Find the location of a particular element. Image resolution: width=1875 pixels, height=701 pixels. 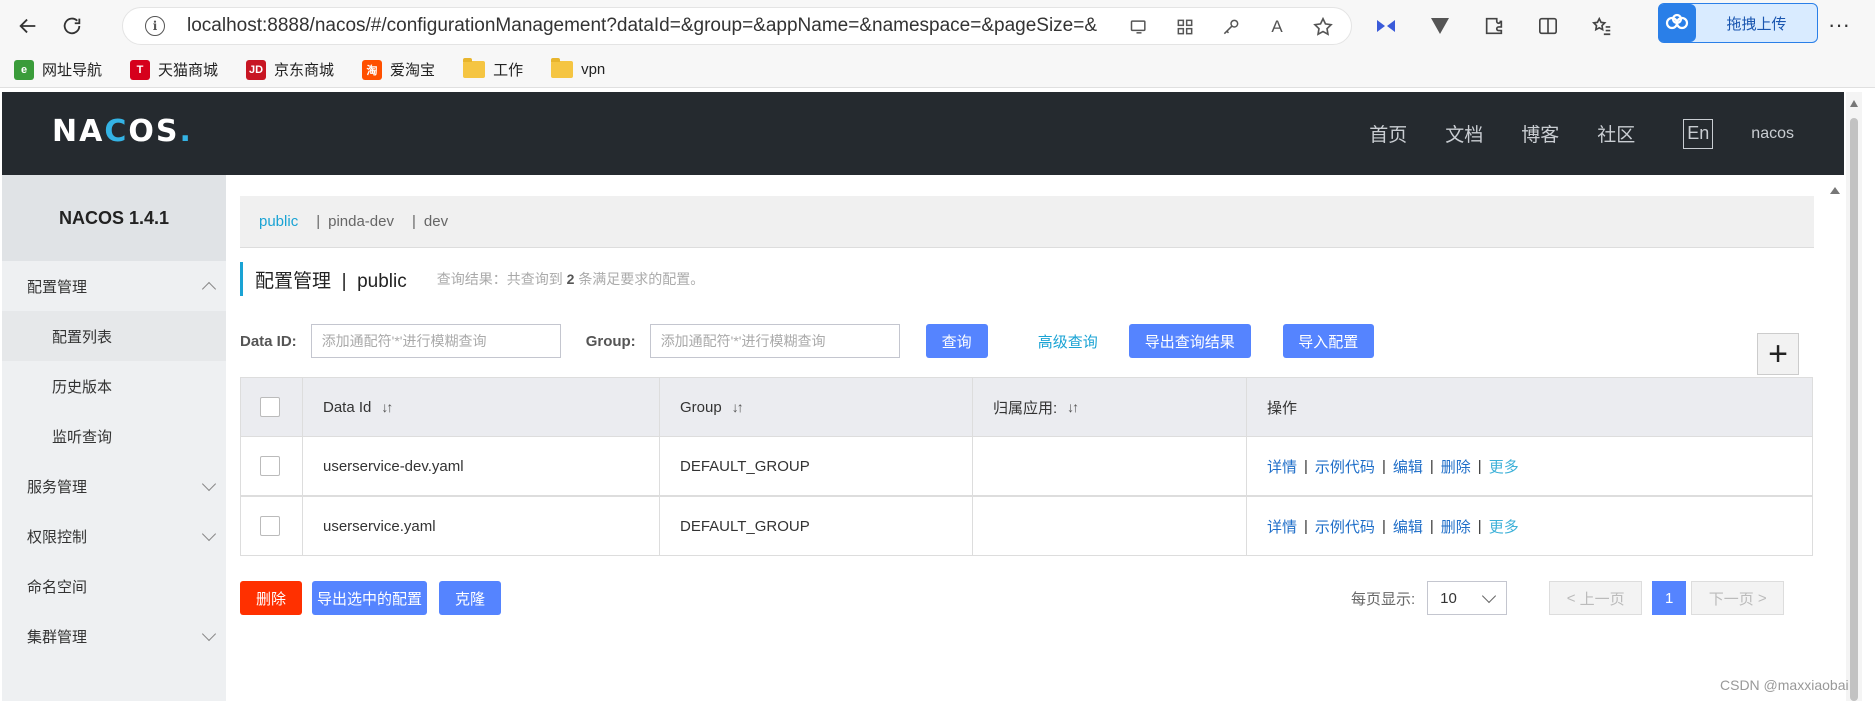

bookmark-favicon-icon: JD is located at coordinates (256, 69).